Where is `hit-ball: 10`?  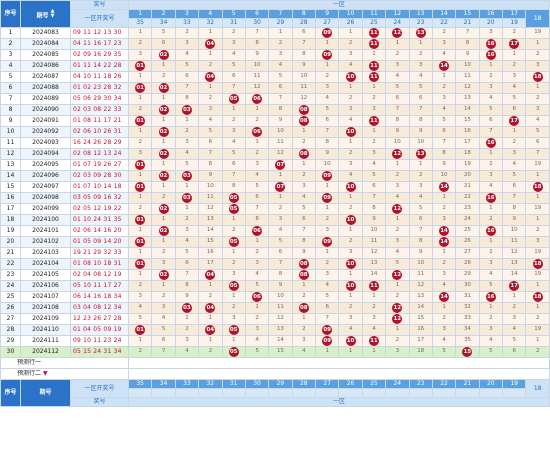
hit-ball: 10 is located at coordinates (350, 77).